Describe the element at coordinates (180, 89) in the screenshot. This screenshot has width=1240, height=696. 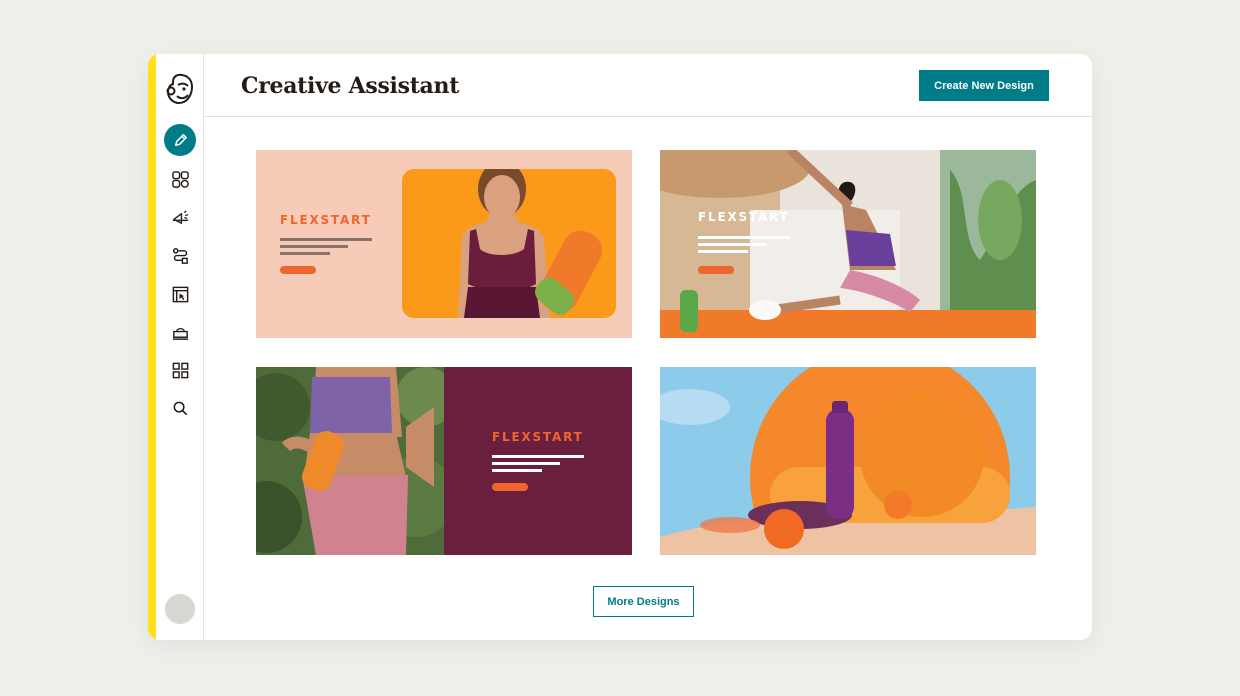
I see `mailchimp-logo-icon` at that location.